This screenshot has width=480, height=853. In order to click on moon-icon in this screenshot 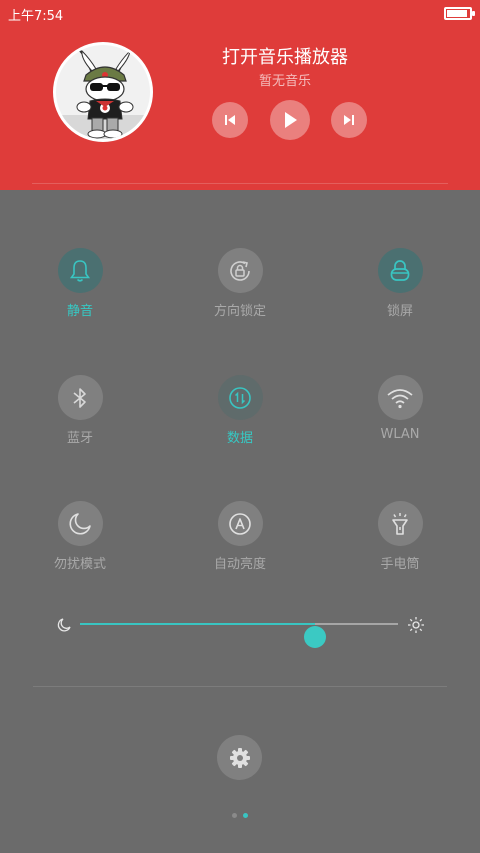, I will do `click(80, 523)`.